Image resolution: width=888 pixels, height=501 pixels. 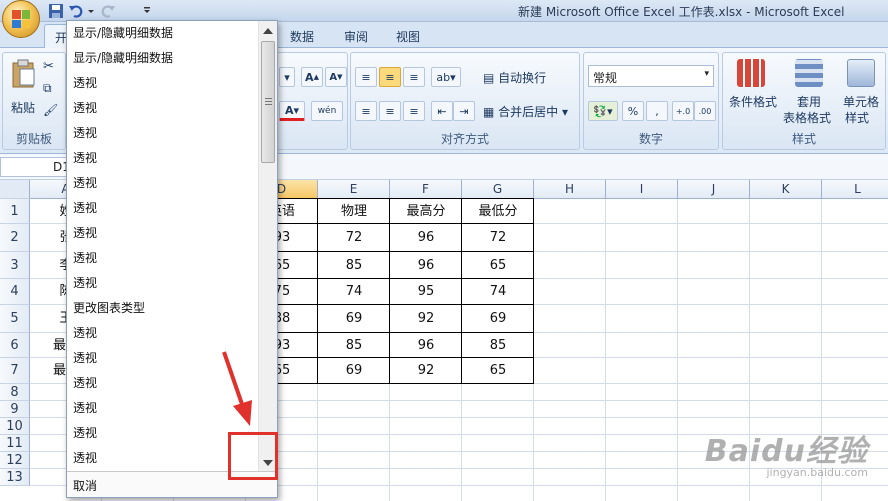 I want to click on column-header-g: G, so click(x=498, y=189).